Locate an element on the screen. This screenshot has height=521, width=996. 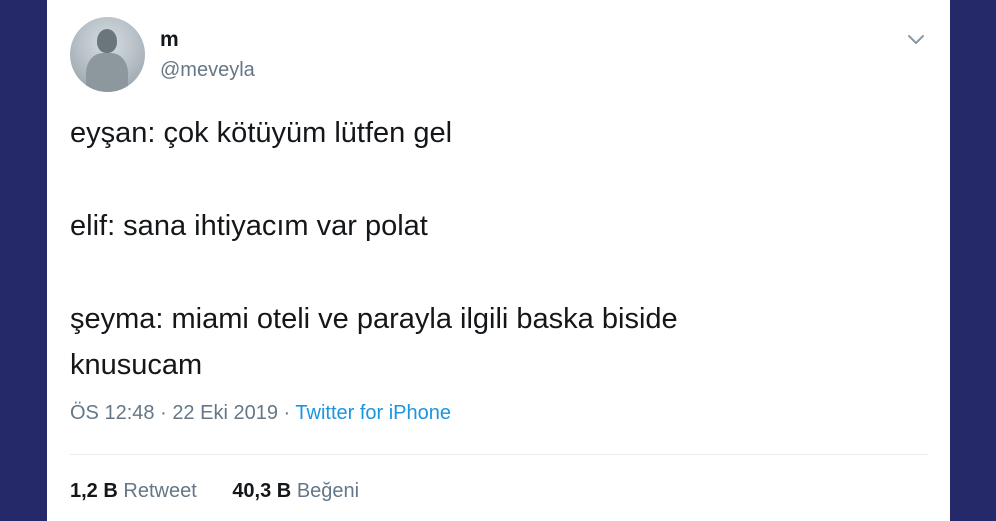
likes-stat: 40,3 B Beğeni is located at coordinates (295, 491).